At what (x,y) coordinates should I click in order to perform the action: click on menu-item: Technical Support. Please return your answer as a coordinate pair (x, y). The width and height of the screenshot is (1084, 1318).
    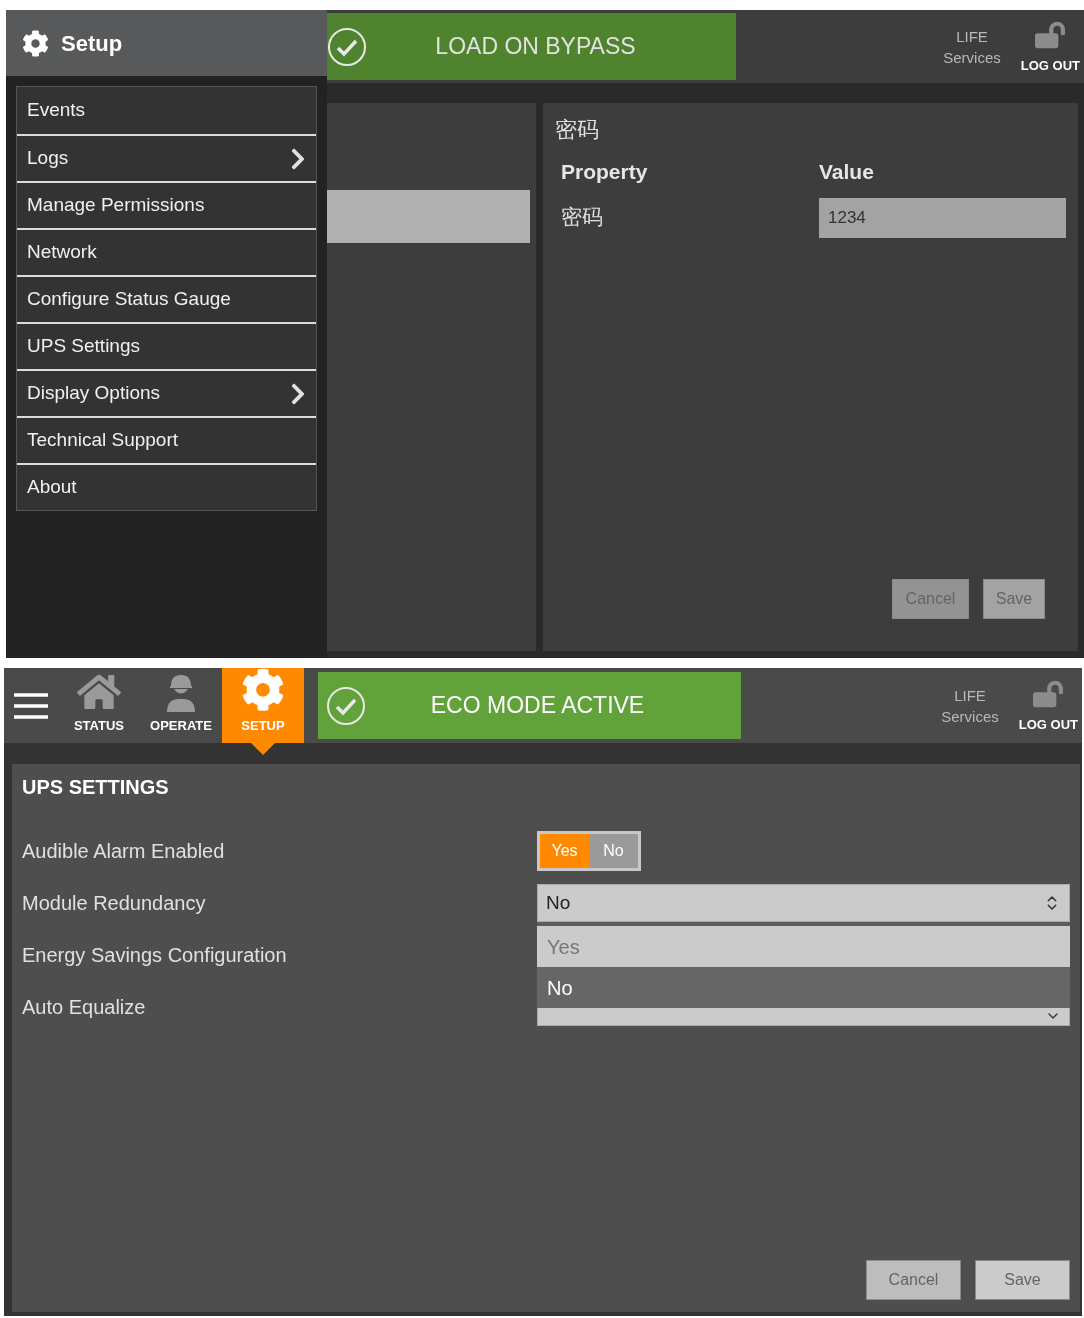
    Looking at the image, I should click on (166, 439).